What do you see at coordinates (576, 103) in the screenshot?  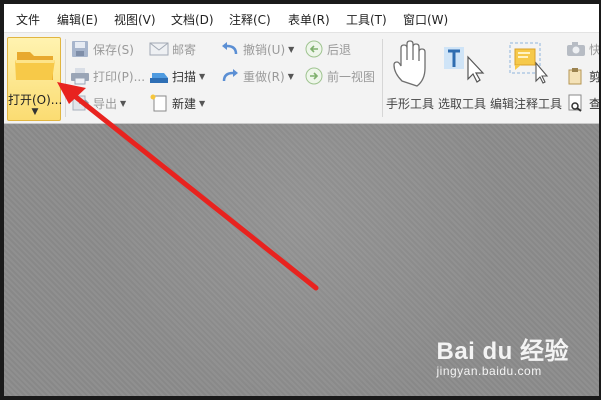 I see `find-icon` at bounding box center [576, 103].